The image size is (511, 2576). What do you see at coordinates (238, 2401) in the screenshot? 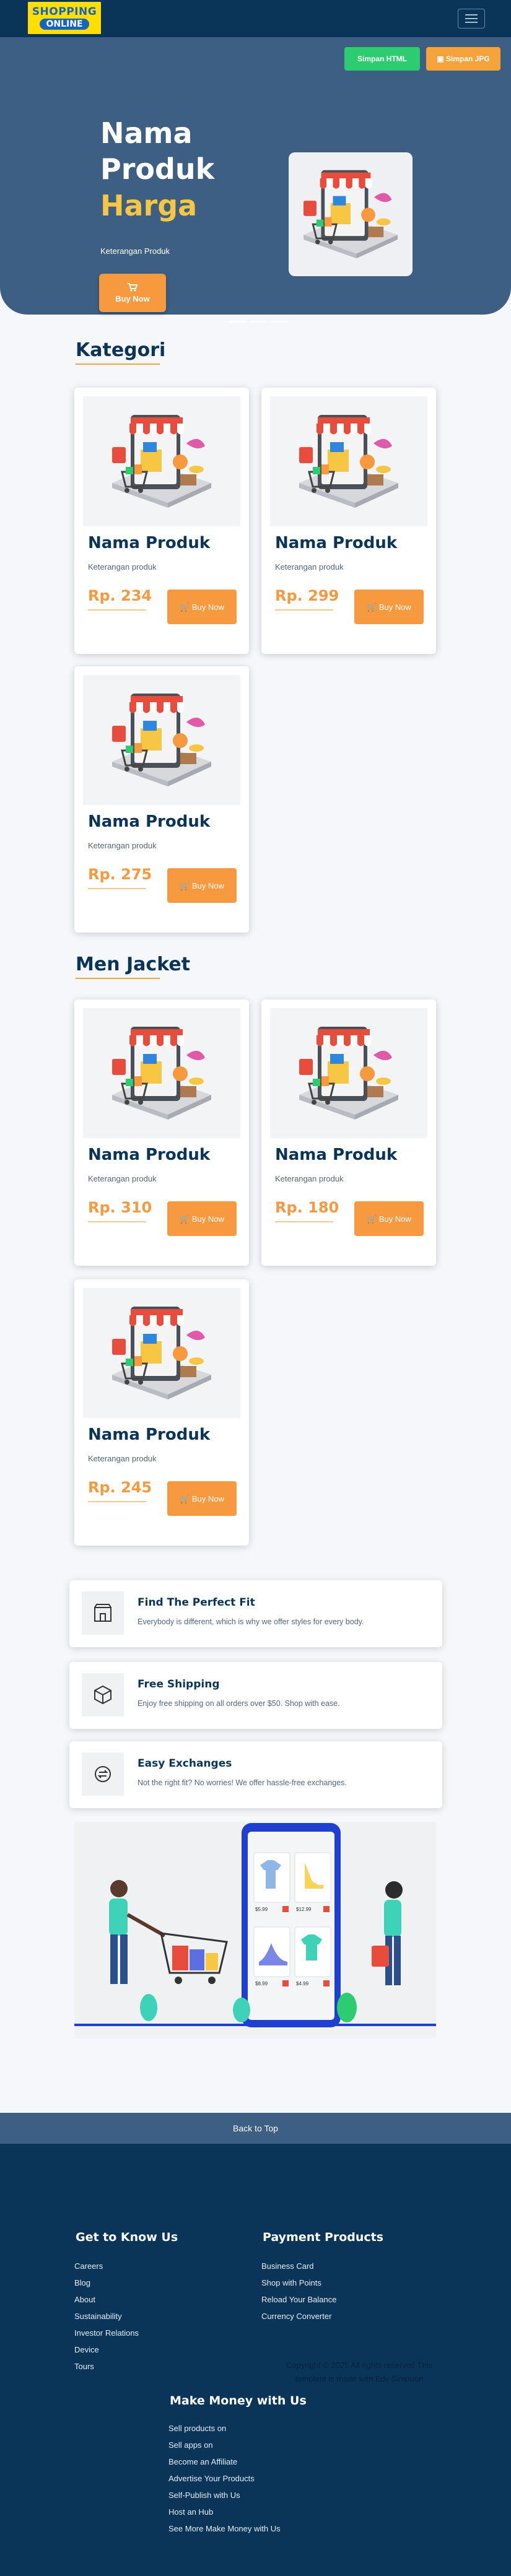
I see `footer-col-title: Make Money with Us` at bounding box center [238, 2401].